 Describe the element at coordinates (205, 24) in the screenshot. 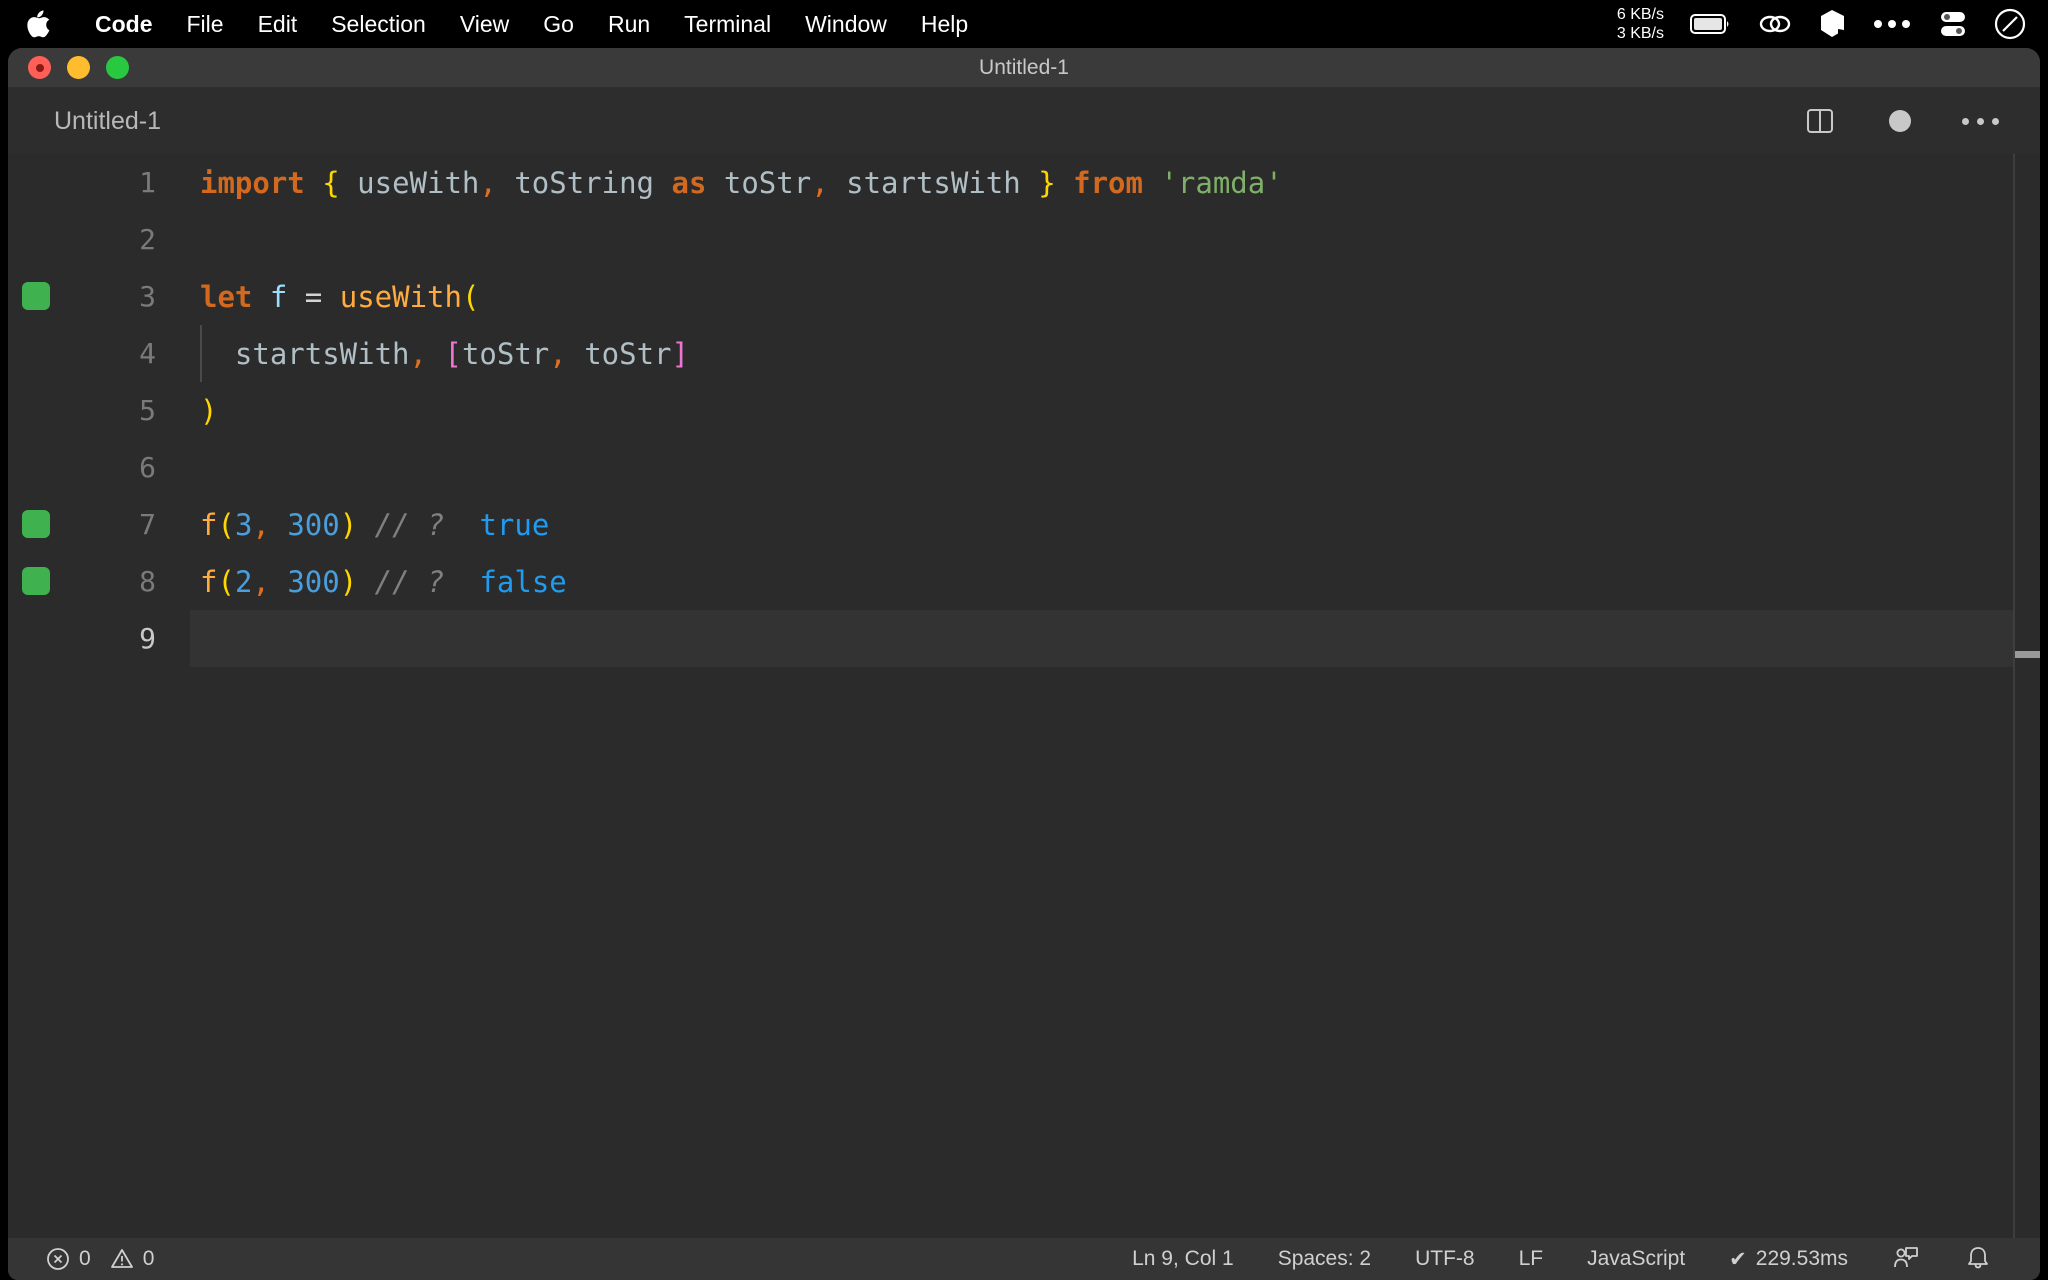

I see `menu-item-file: File` at that location.